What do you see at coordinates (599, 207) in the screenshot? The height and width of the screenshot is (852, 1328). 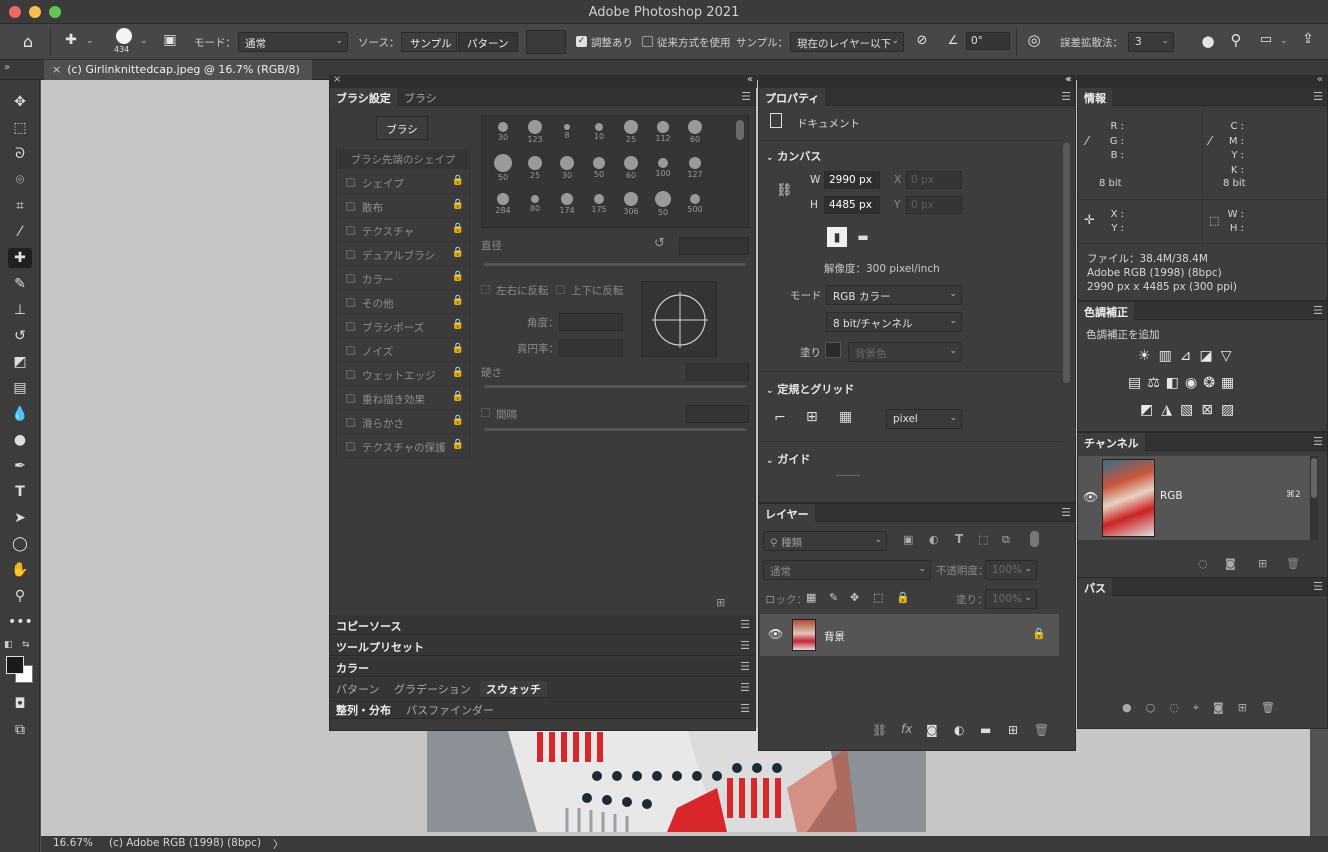 I see `brush-tip: 175` at bounding box center [599, 207].